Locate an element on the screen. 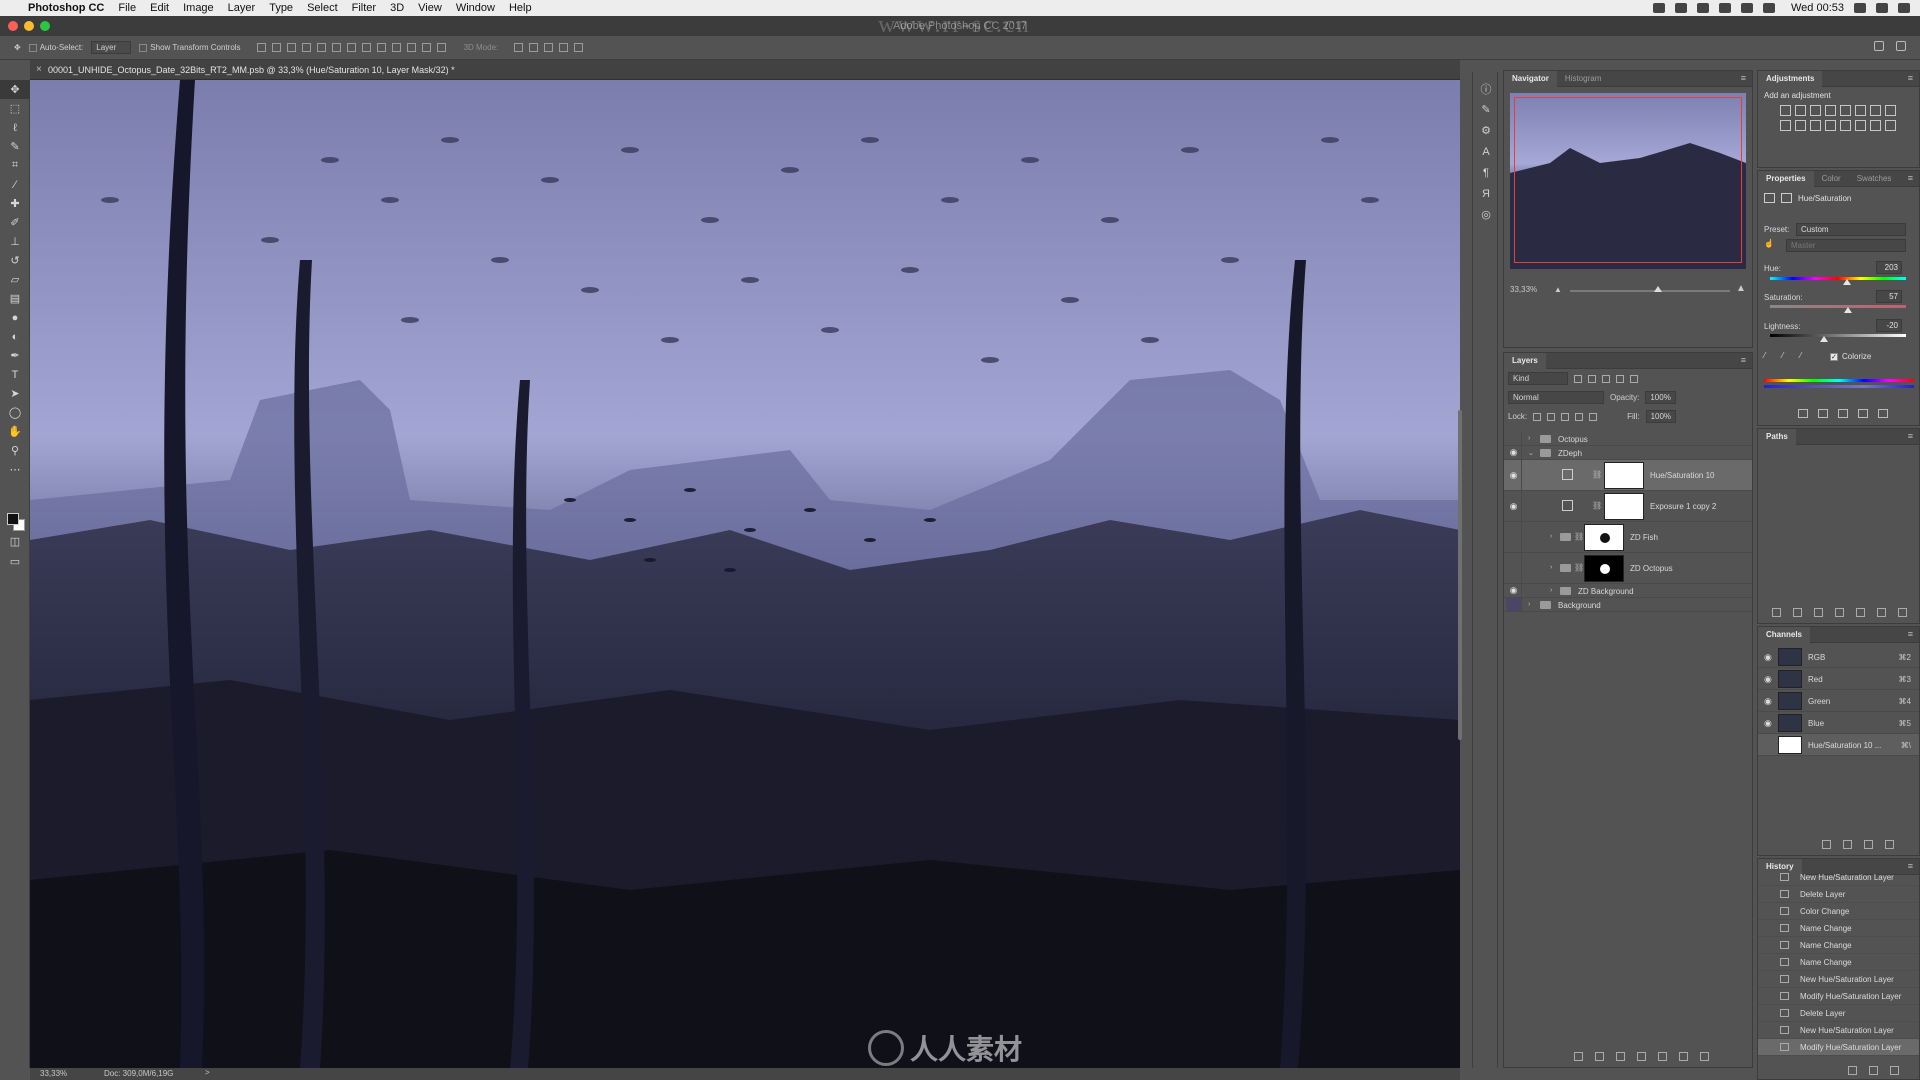 This screenshot has height=1080, width=1920. layer-mask-thumbnail is located at coordinates (1604, 568).